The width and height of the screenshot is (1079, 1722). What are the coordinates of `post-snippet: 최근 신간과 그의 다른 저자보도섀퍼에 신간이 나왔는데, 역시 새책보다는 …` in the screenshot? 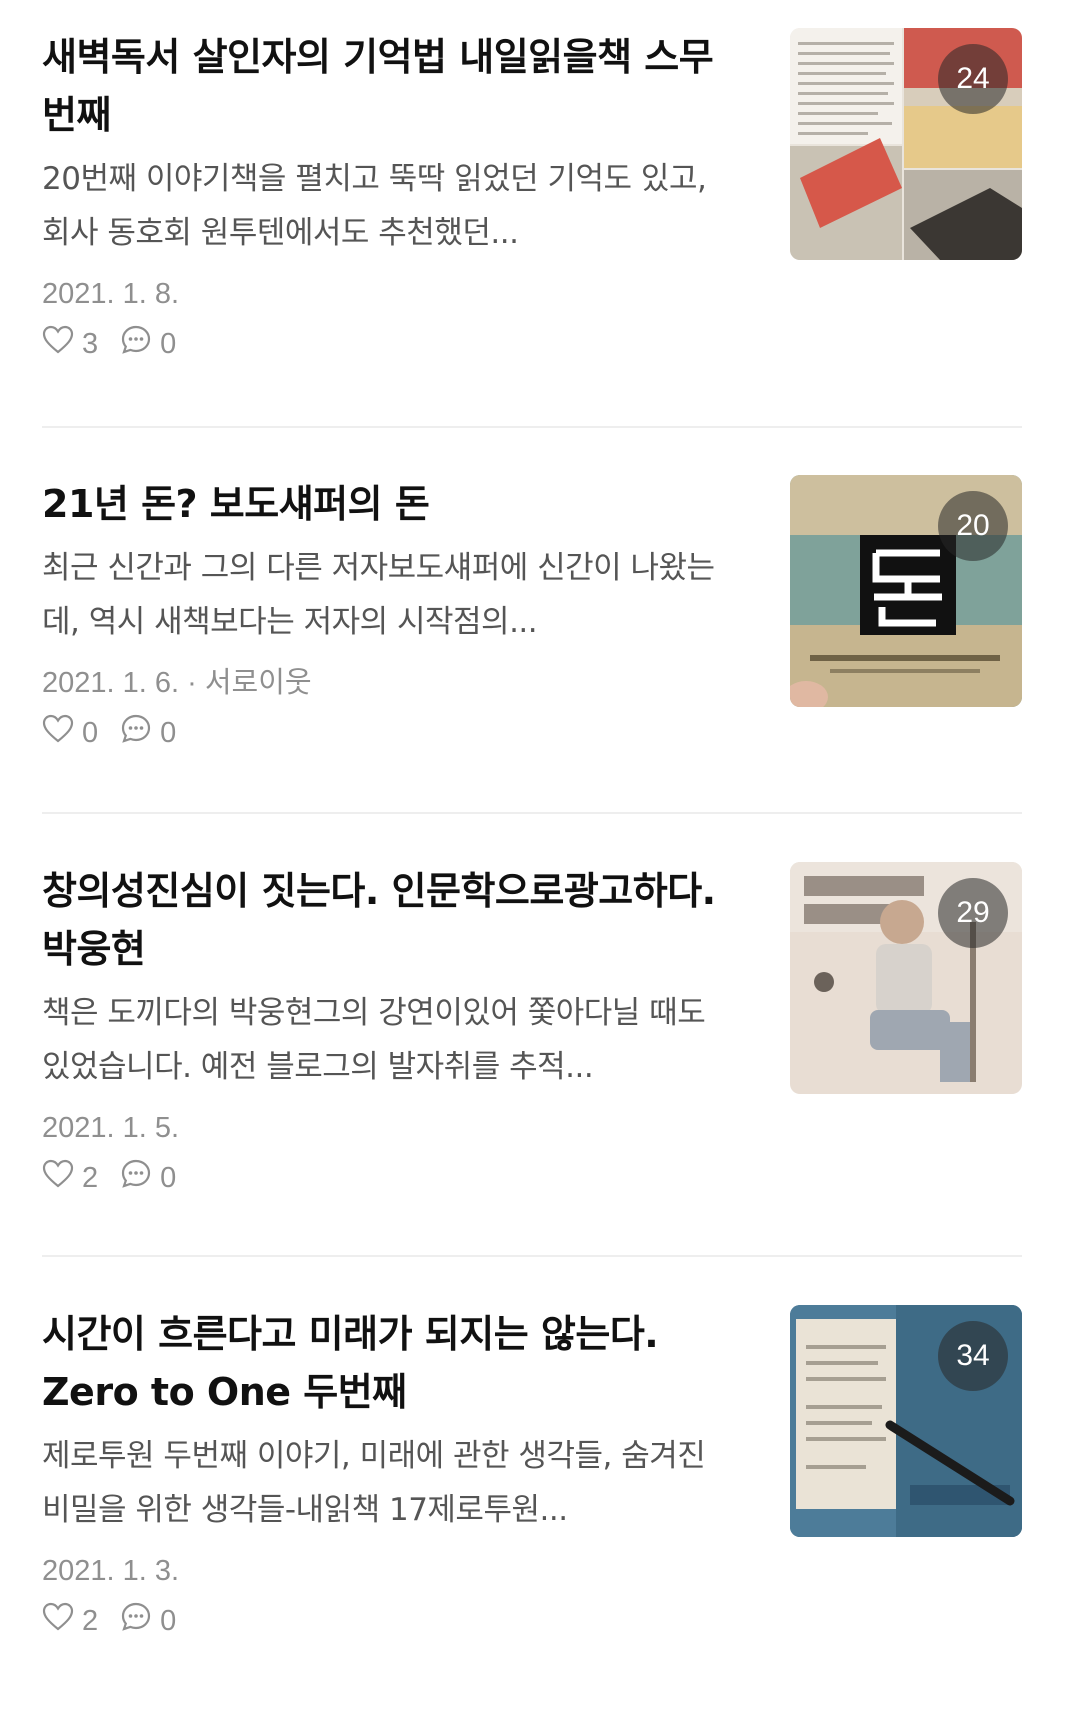 It's located at (392, 595).